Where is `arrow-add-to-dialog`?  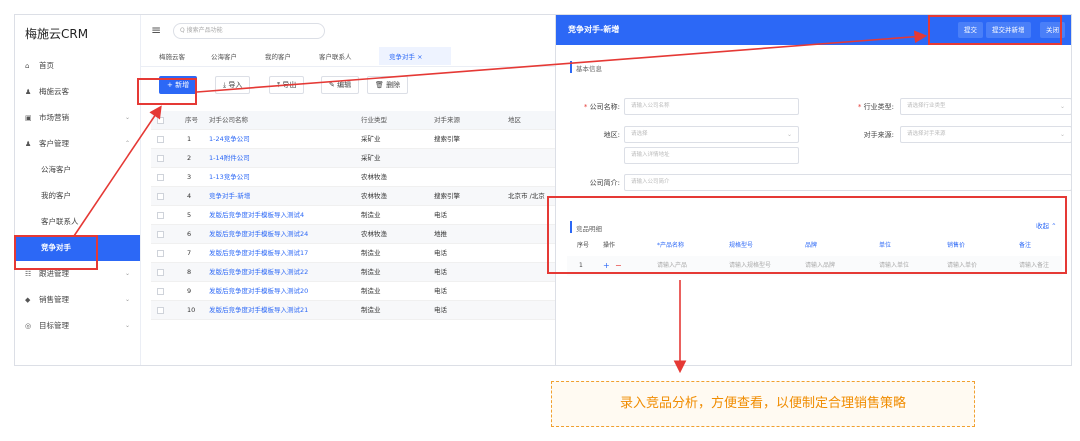
arrow-add-to-dialog is located at coordinates (562, 61).